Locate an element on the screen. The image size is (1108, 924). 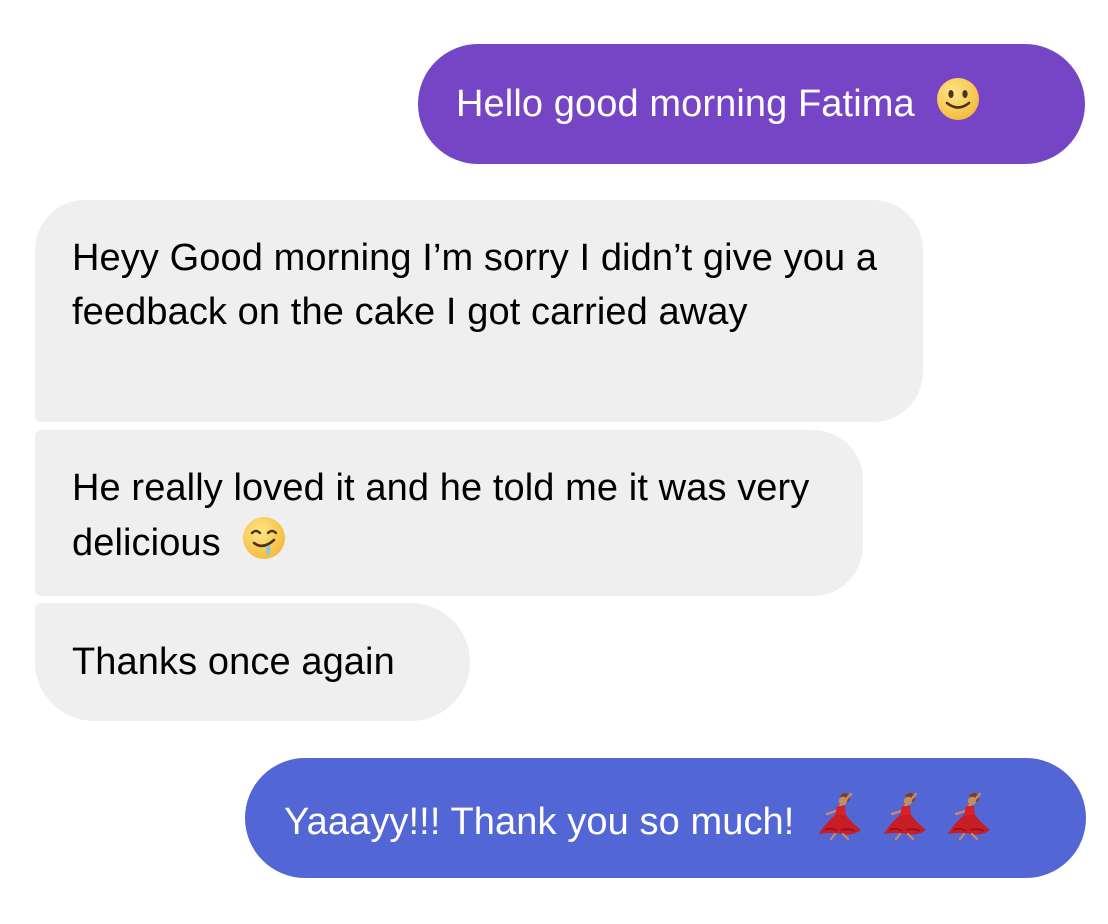
message-text: Yaaayy!!! Thank you so much! is located at coordinates (539, 822).